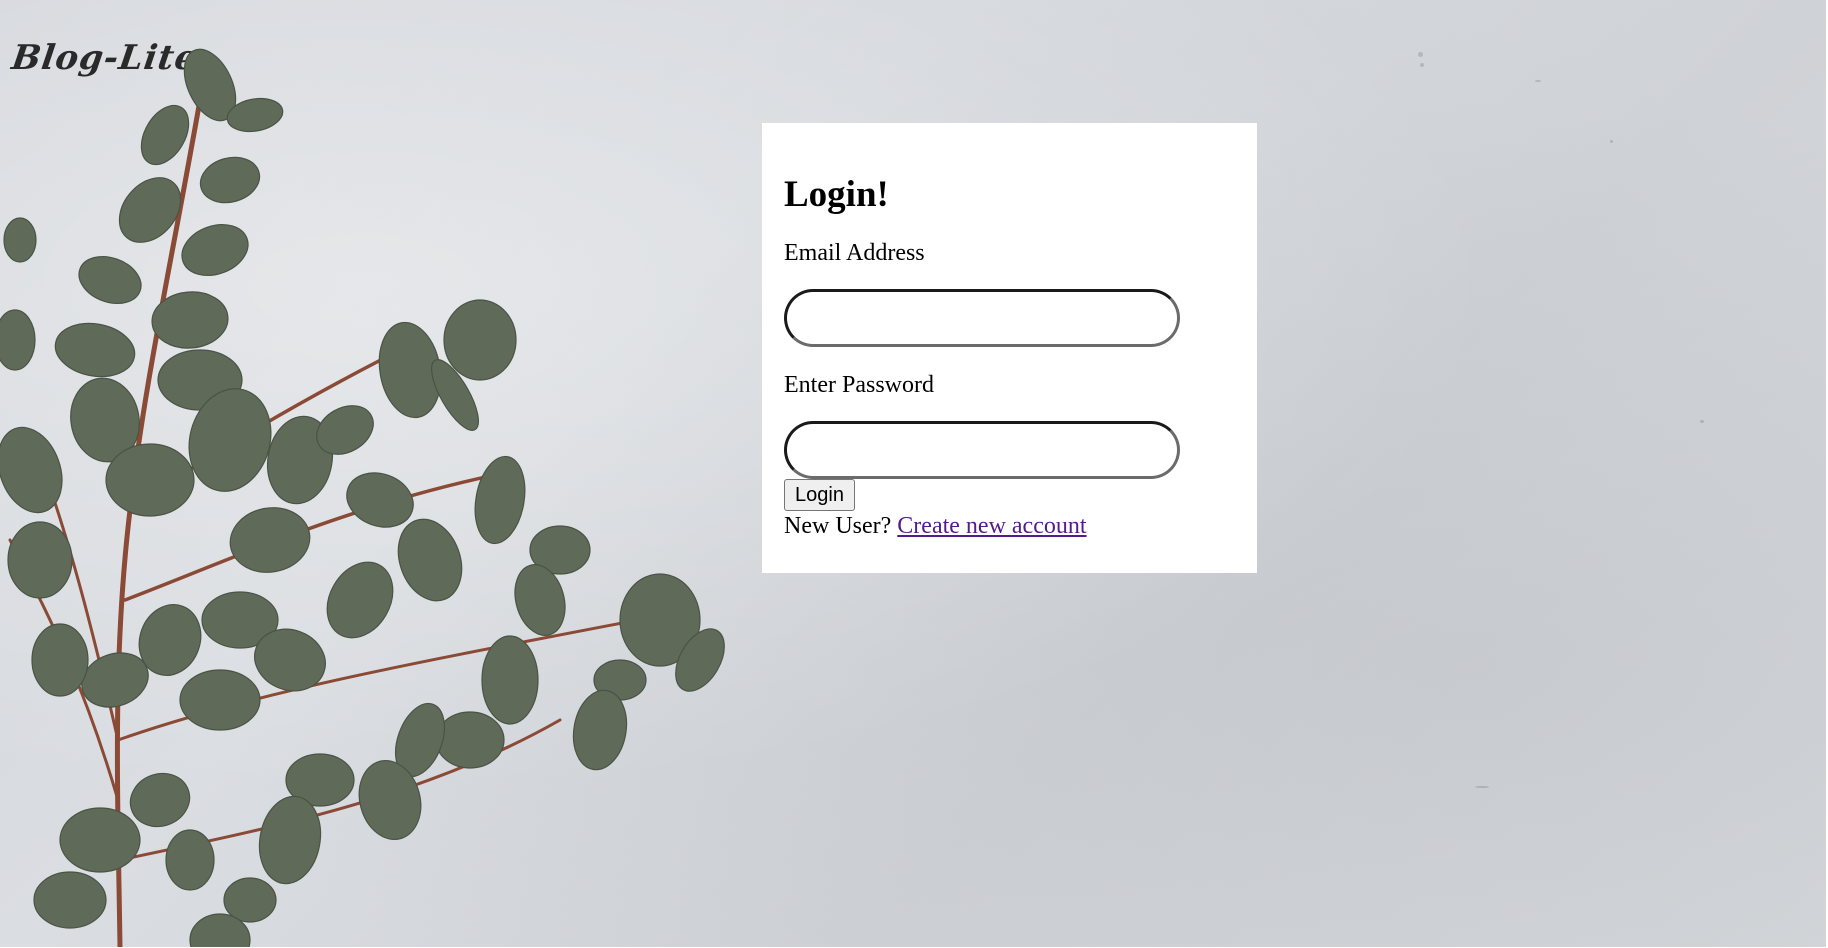 This screenshot has width=1828, height=948. I want to click on email-field, so click(982, 318).